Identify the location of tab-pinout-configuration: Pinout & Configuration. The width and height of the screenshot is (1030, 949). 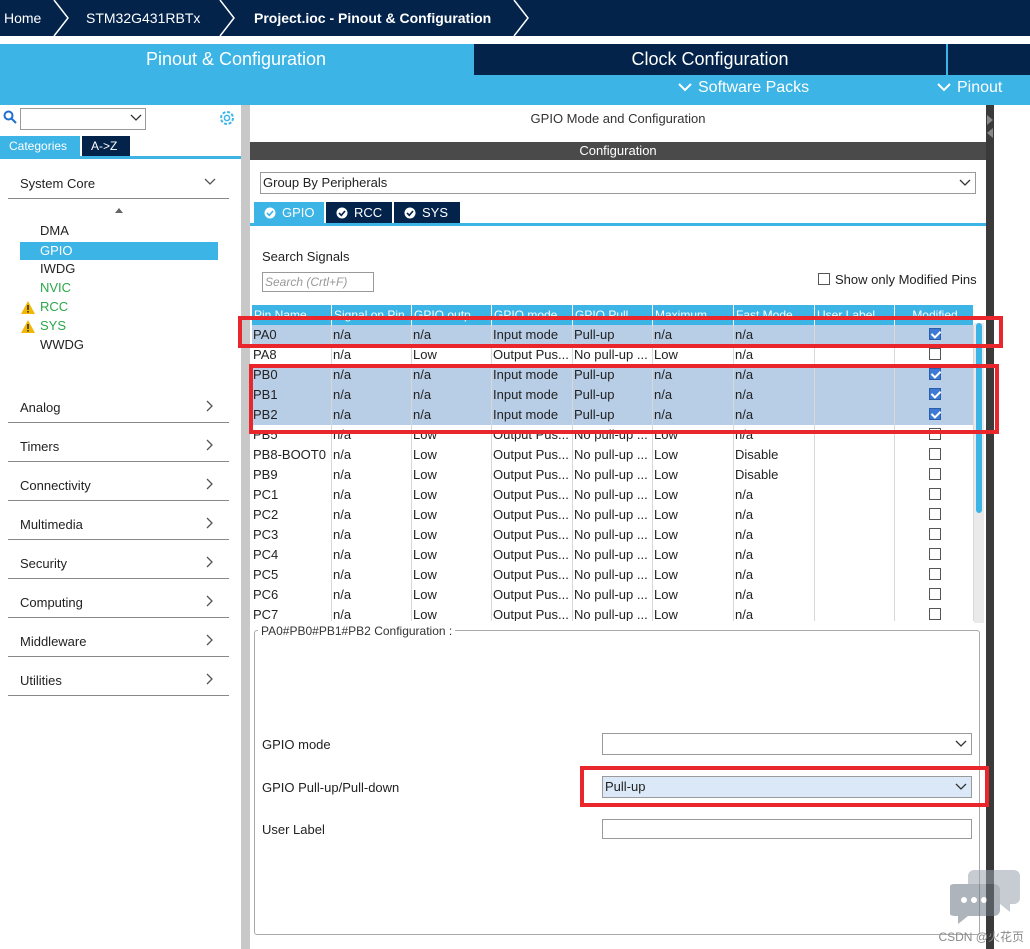
(236, 59).